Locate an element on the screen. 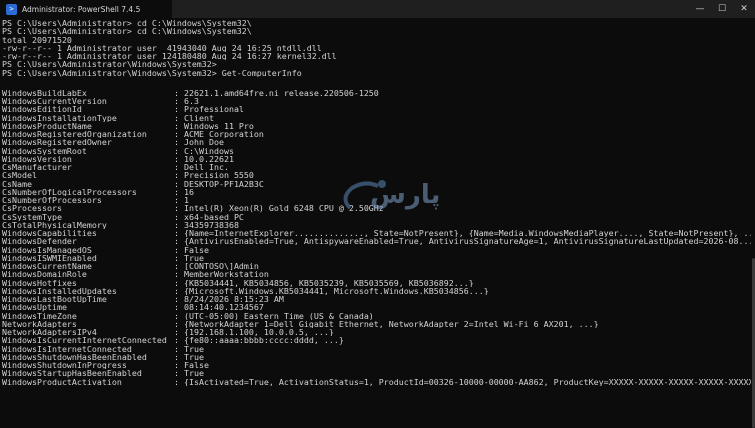  property-row: WindowsCurrentVersion: 6.3 is located at coordinates (377, 101).